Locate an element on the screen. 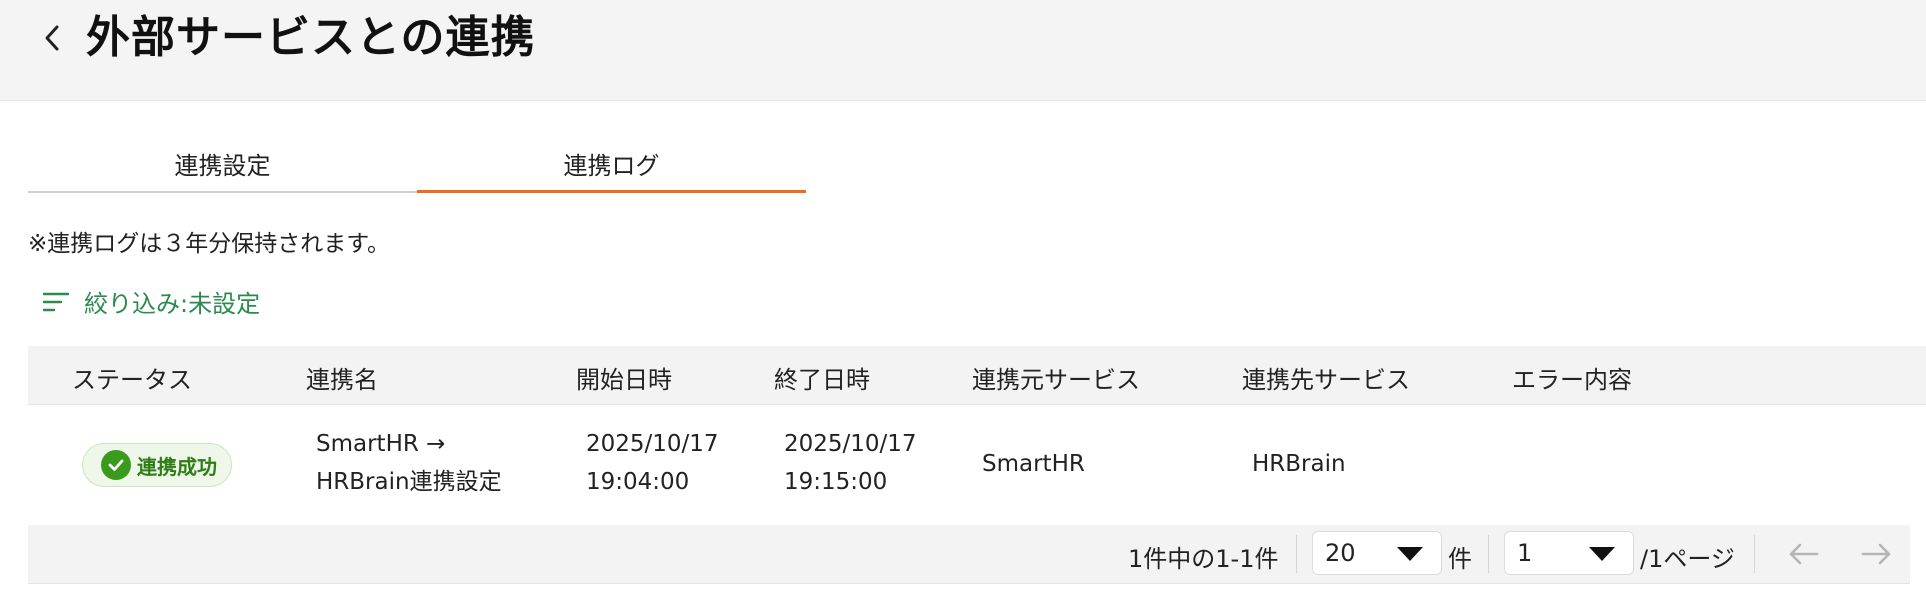 The image size is (1926, 594). end-time: 19:15:00 is located at coordinates (836, 482).